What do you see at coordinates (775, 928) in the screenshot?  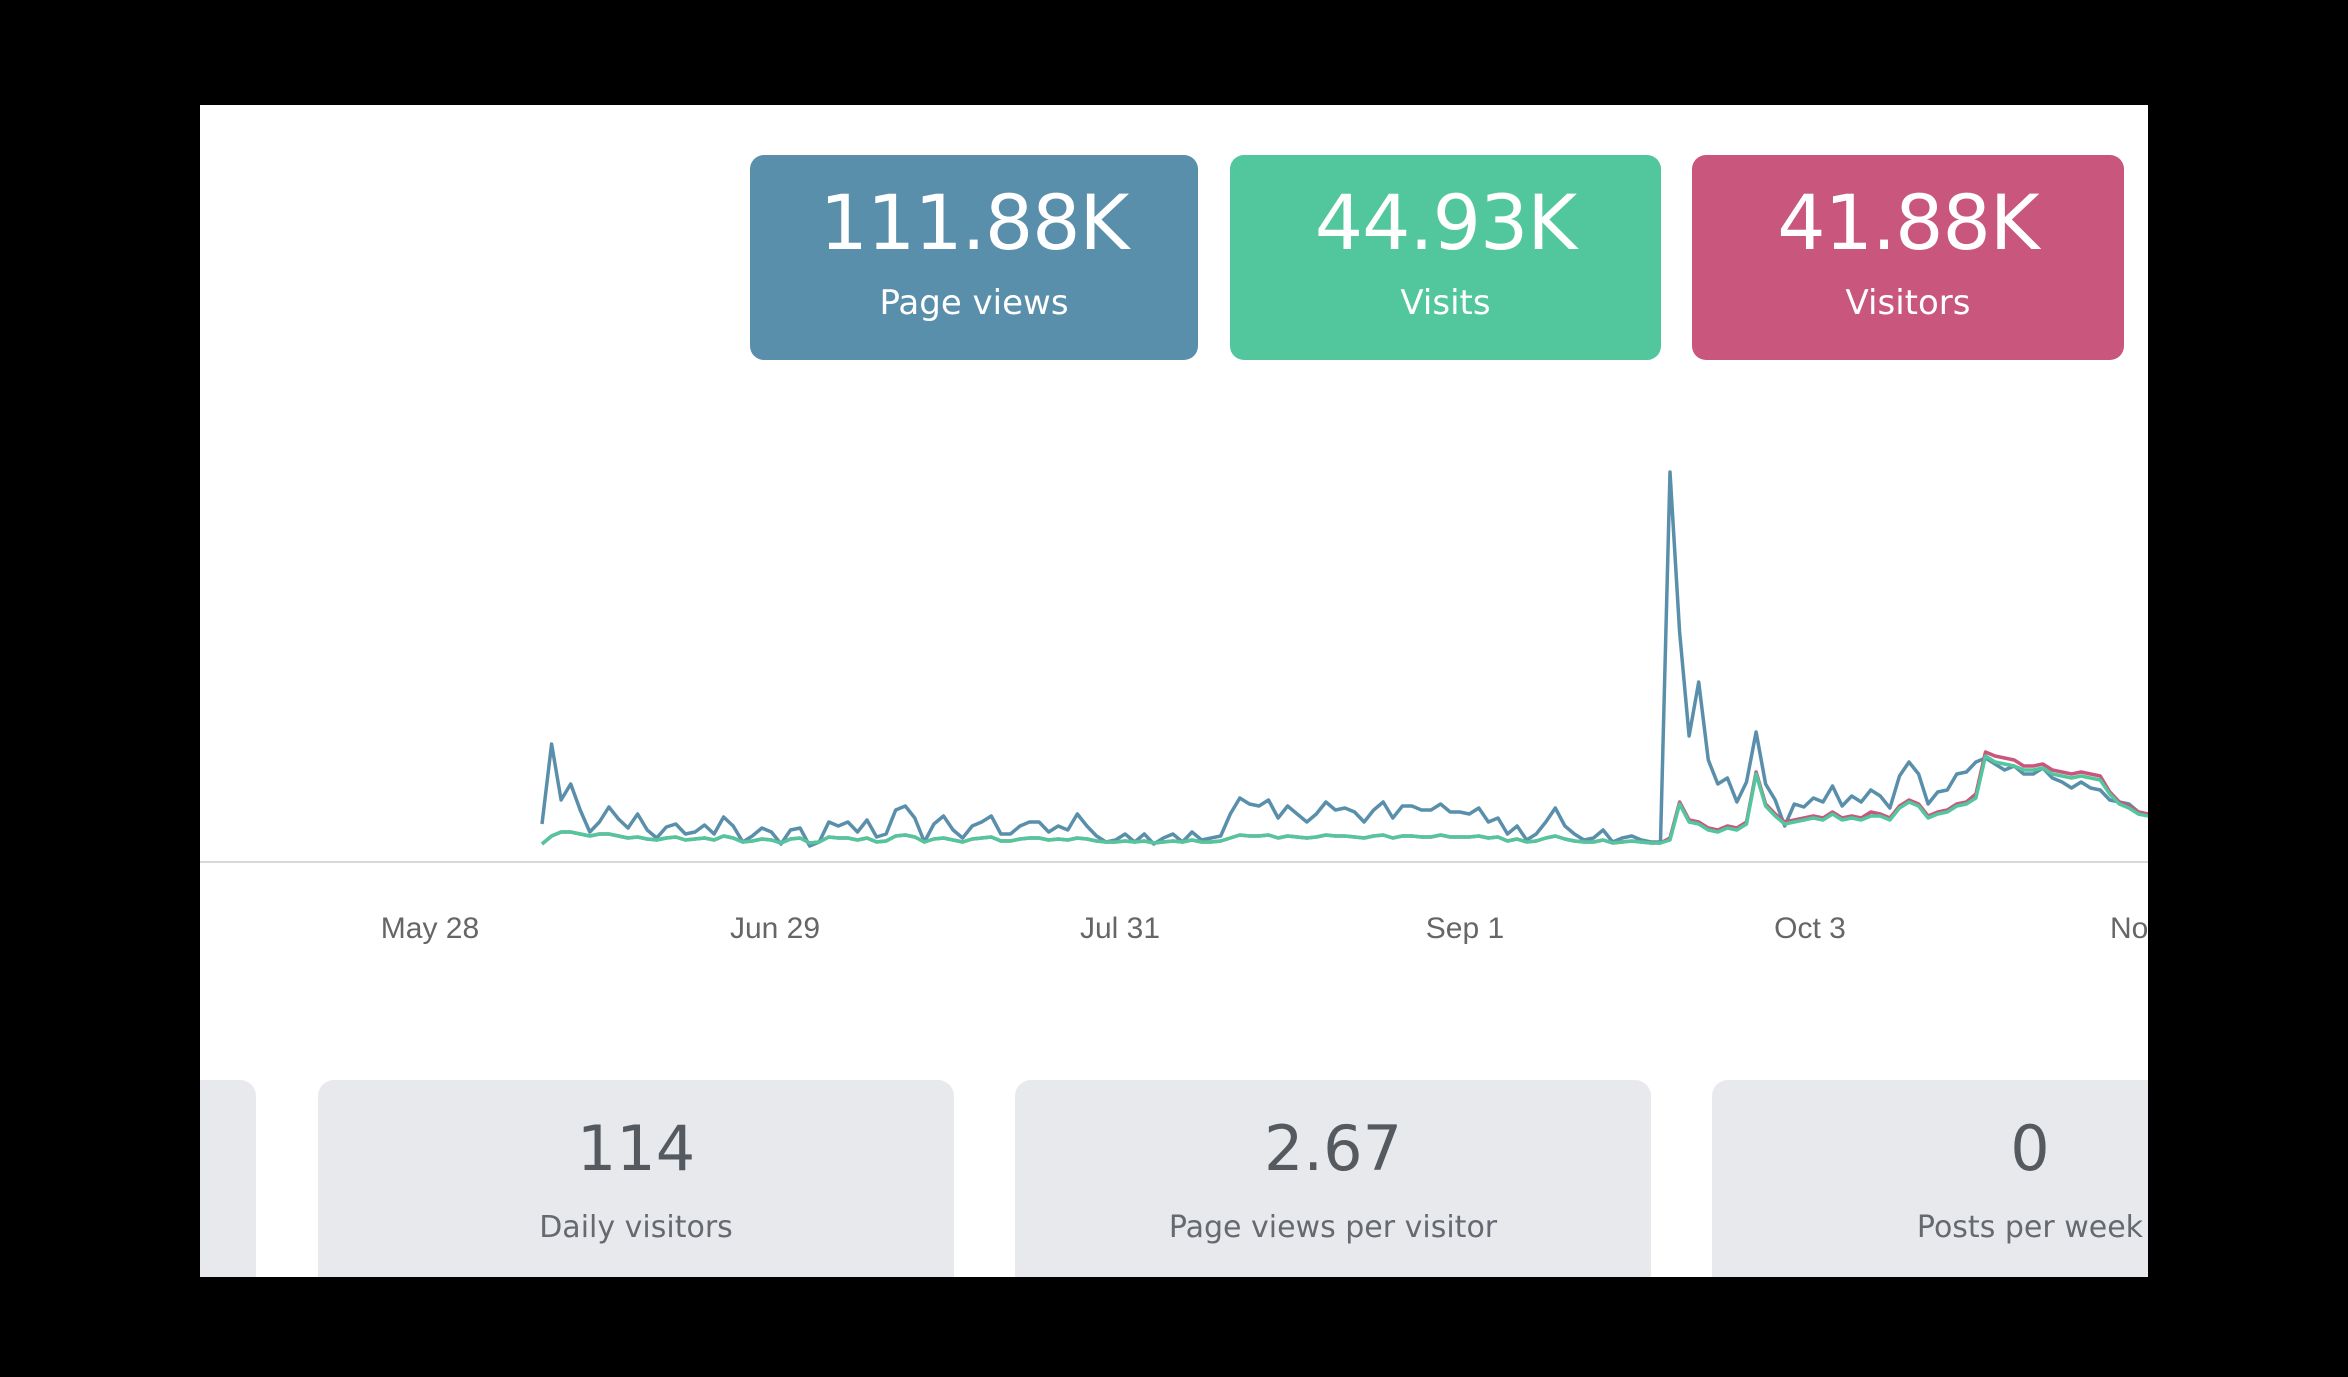 I see `x-tick-label: Jun 29` at bounding box center [775, 928].